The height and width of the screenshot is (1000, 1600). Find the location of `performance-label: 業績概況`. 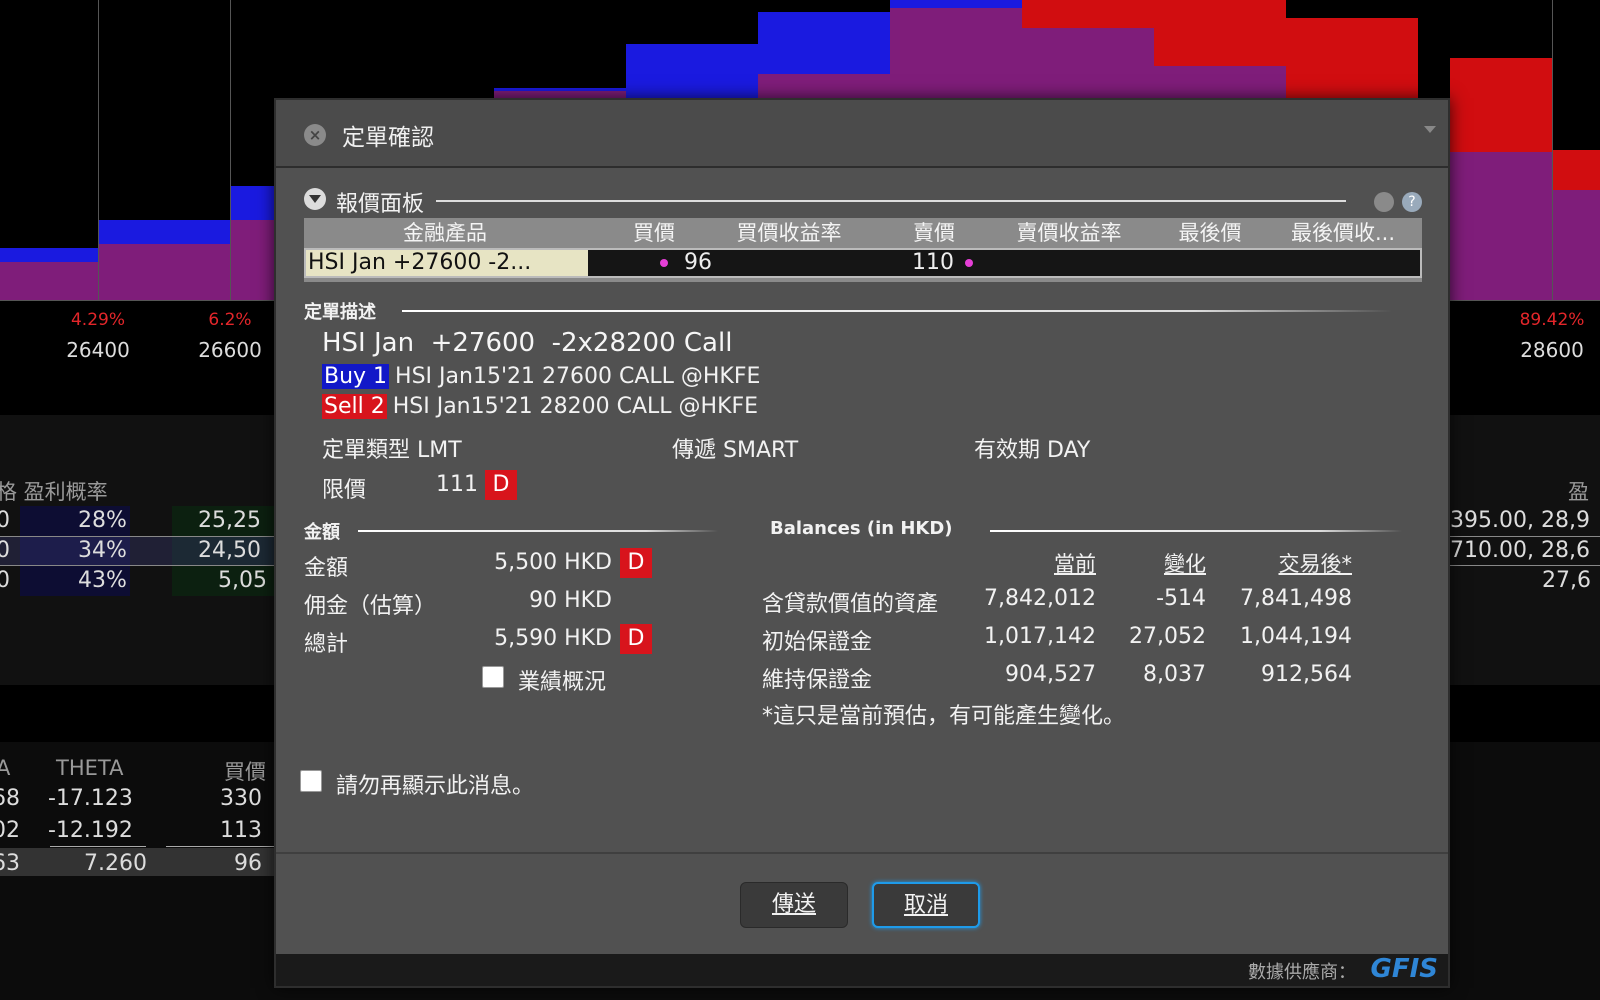

performance-label: 業績概況 is located at coordinates (562, 680).